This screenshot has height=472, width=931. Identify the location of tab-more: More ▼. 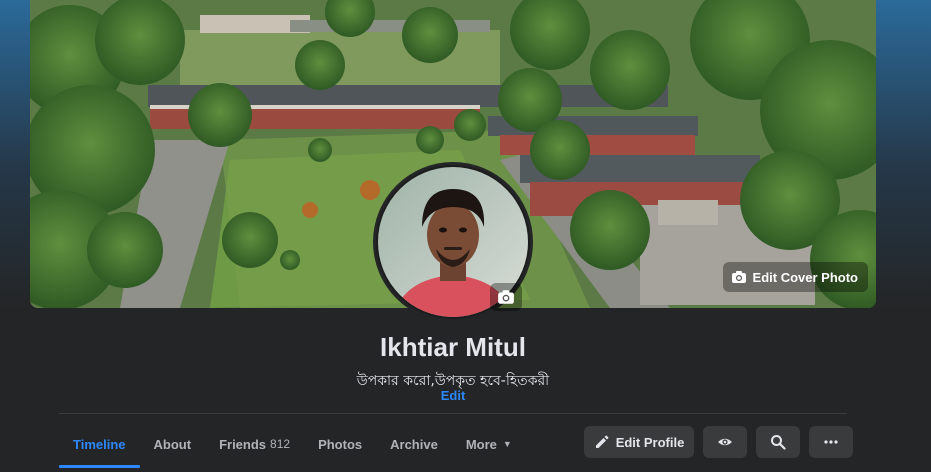
(489, 444).